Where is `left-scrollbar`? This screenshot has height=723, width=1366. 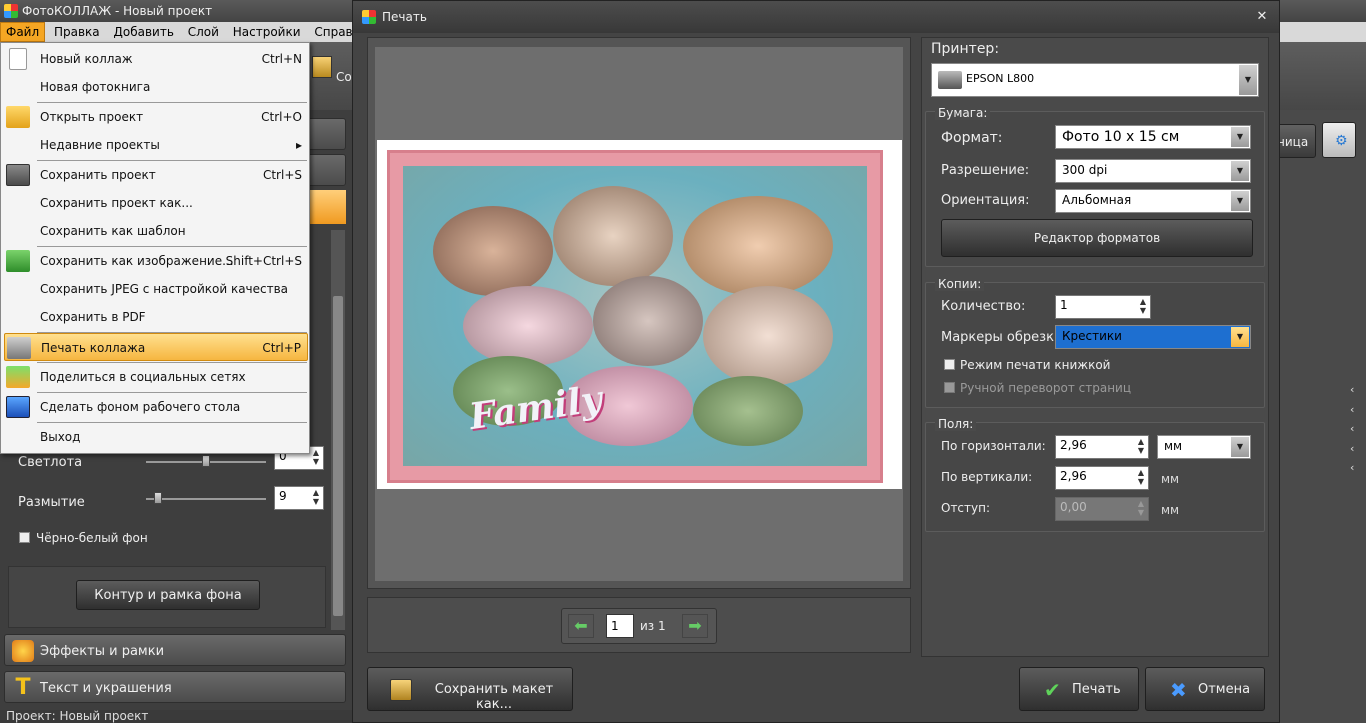 left-scrollbar is located at coordinates (338, 430).